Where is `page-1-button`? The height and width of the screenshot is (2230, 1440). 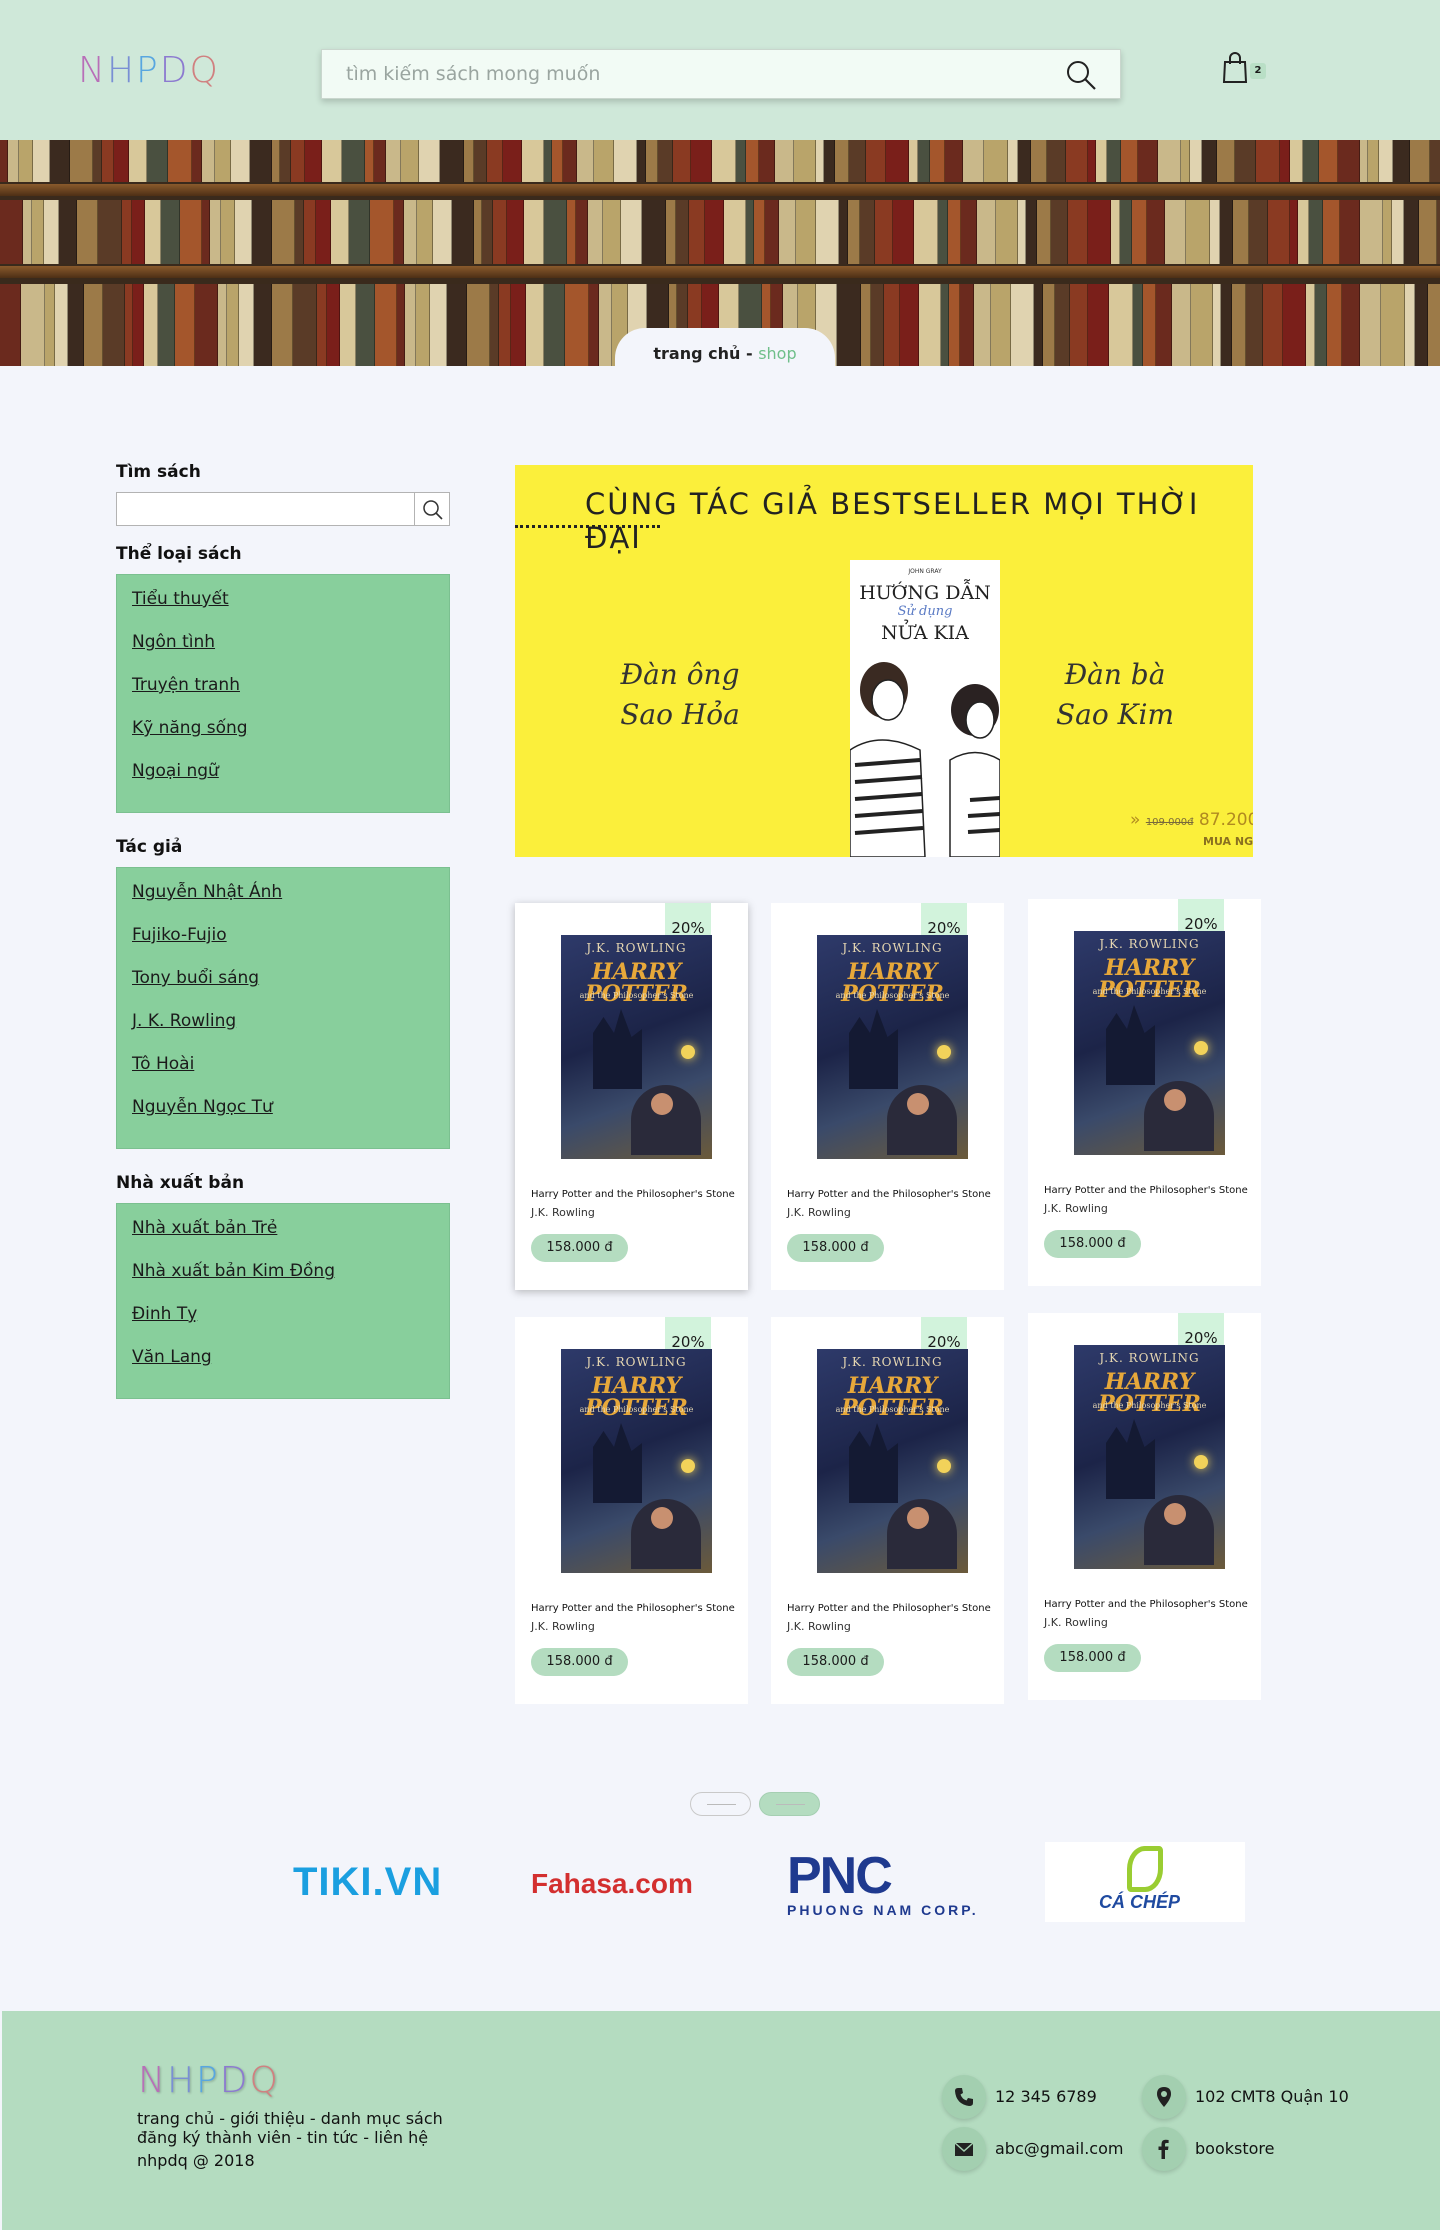
page-1-button is located at coordinates (720, 1804).